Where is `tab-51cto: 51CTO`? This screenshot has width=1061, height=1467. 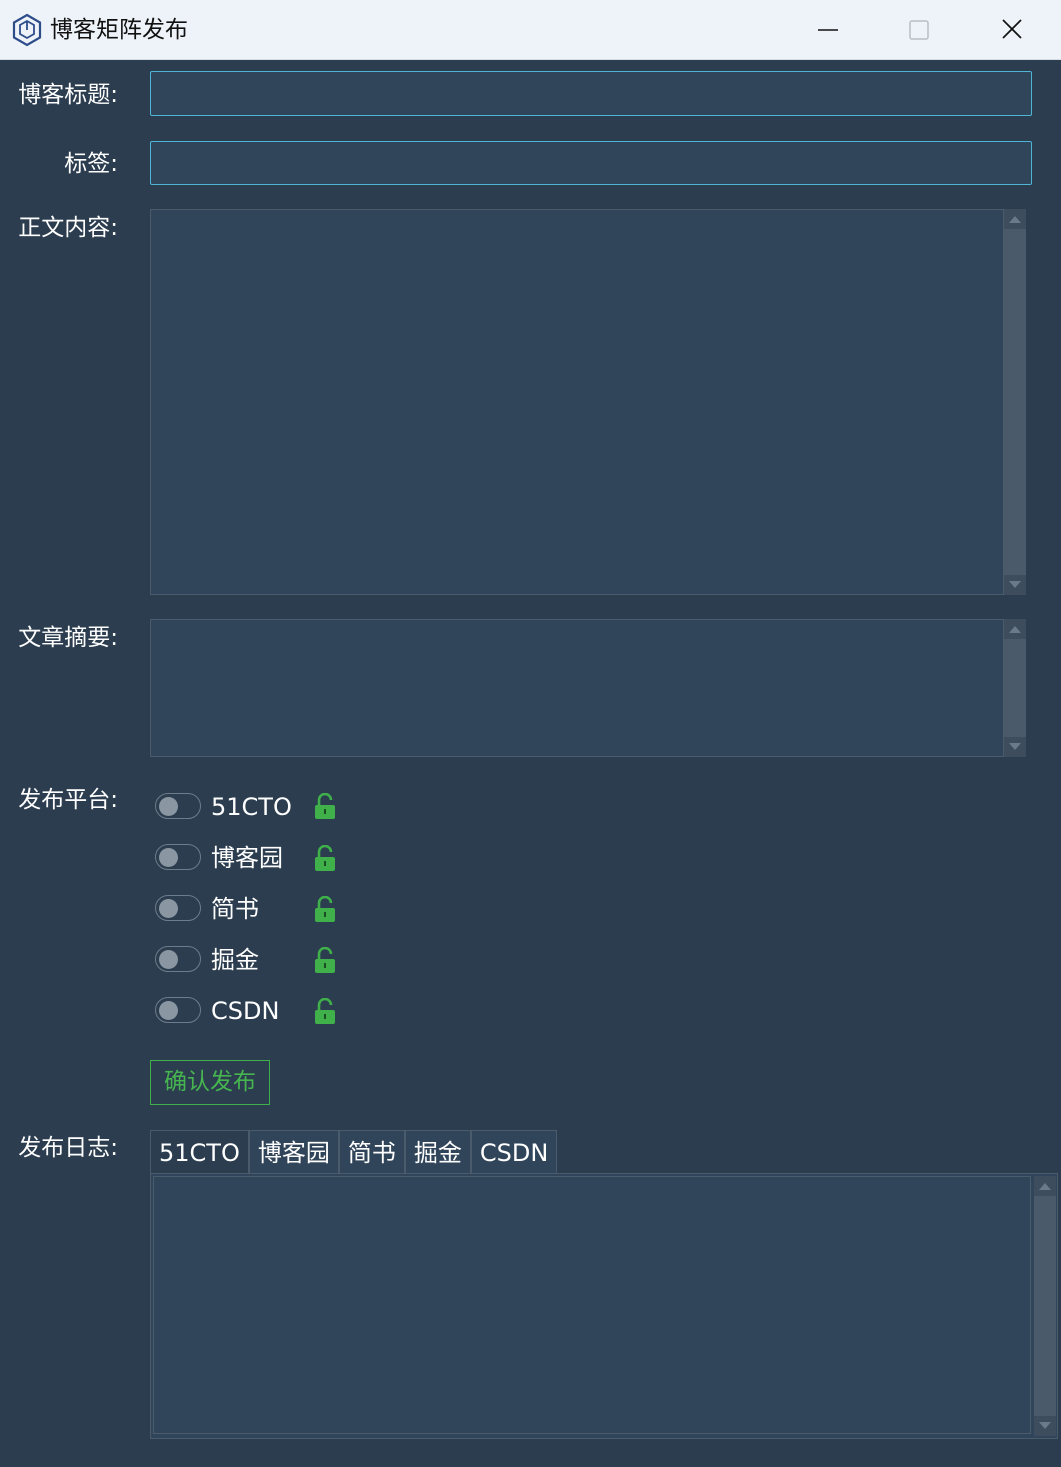
tab-51cto: 51CTO is located at coordinates (199, 1152).